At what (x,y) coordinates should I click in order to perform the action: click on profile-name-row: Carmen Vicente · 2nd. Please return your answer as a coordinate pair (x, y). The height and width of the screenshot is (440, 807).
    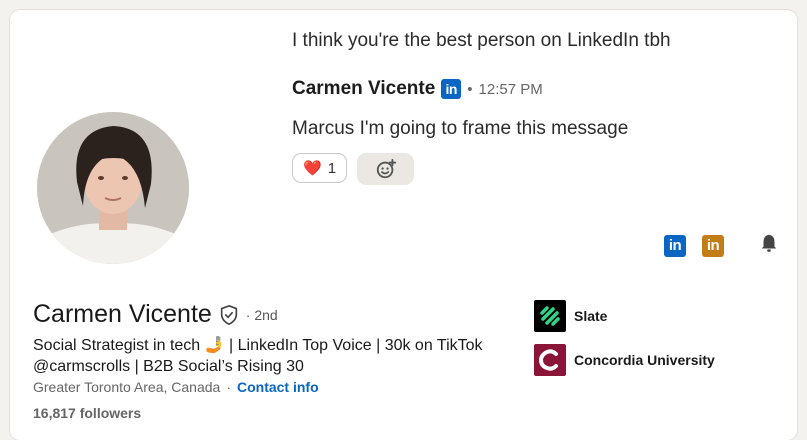
    Looking at the image, I should click on (155, 314).